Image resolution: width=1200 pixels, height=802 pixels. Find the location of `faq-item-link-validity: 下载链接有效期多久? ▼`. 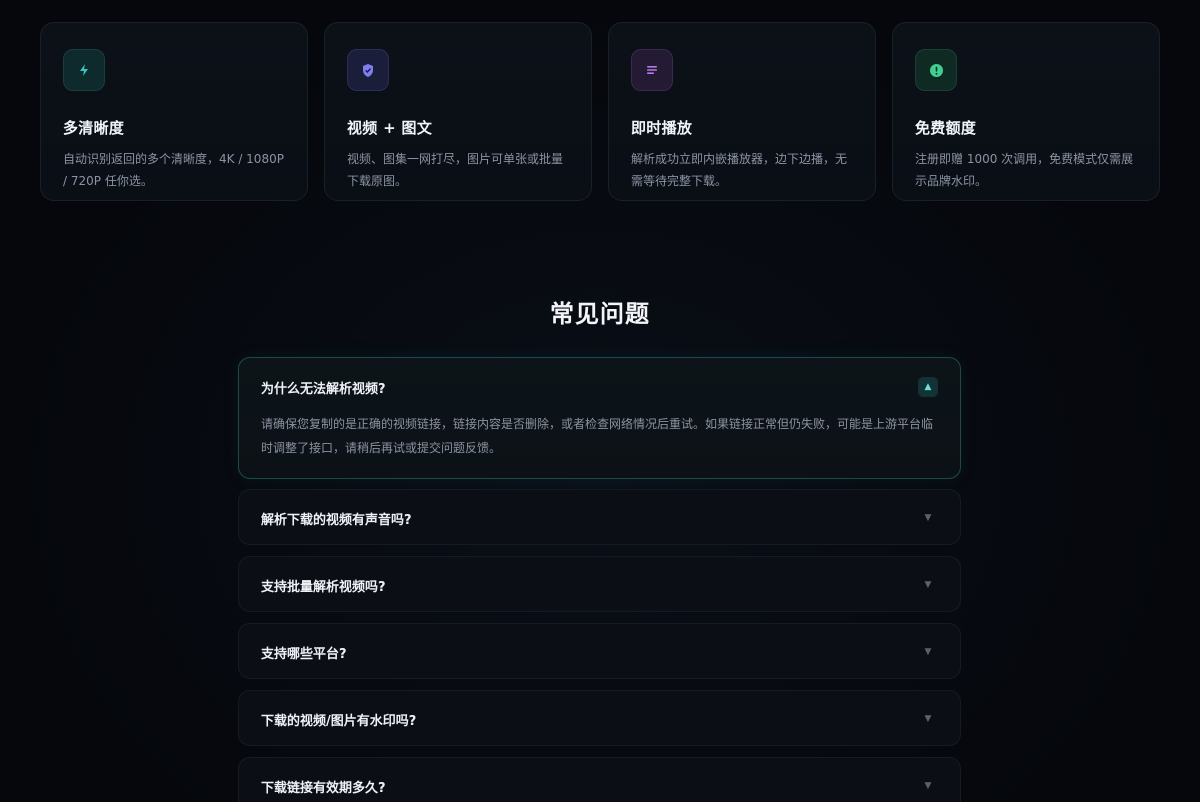

faq-item-link-validity: 下载链接有效期多久? ▼ is located at coordinates (599, 779).